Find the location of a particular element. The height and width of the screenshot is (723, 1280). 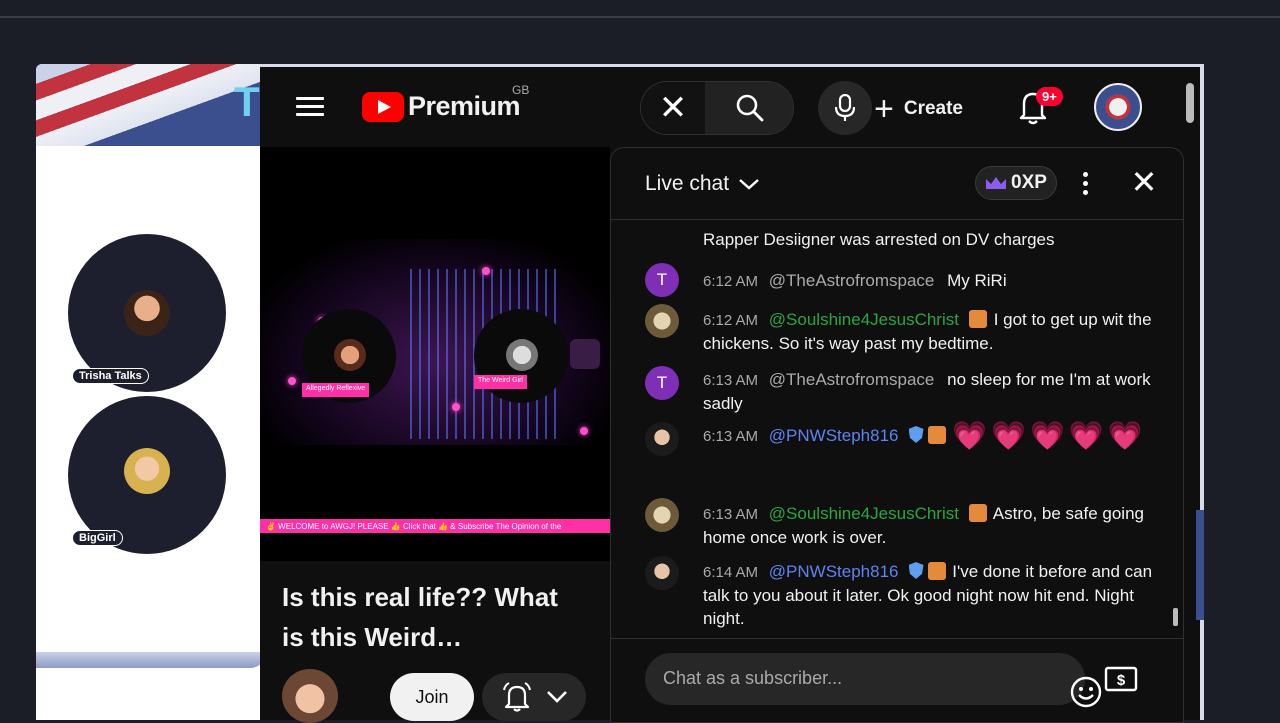

xp-badge: 0XP is located at coordinates (1016, 183).